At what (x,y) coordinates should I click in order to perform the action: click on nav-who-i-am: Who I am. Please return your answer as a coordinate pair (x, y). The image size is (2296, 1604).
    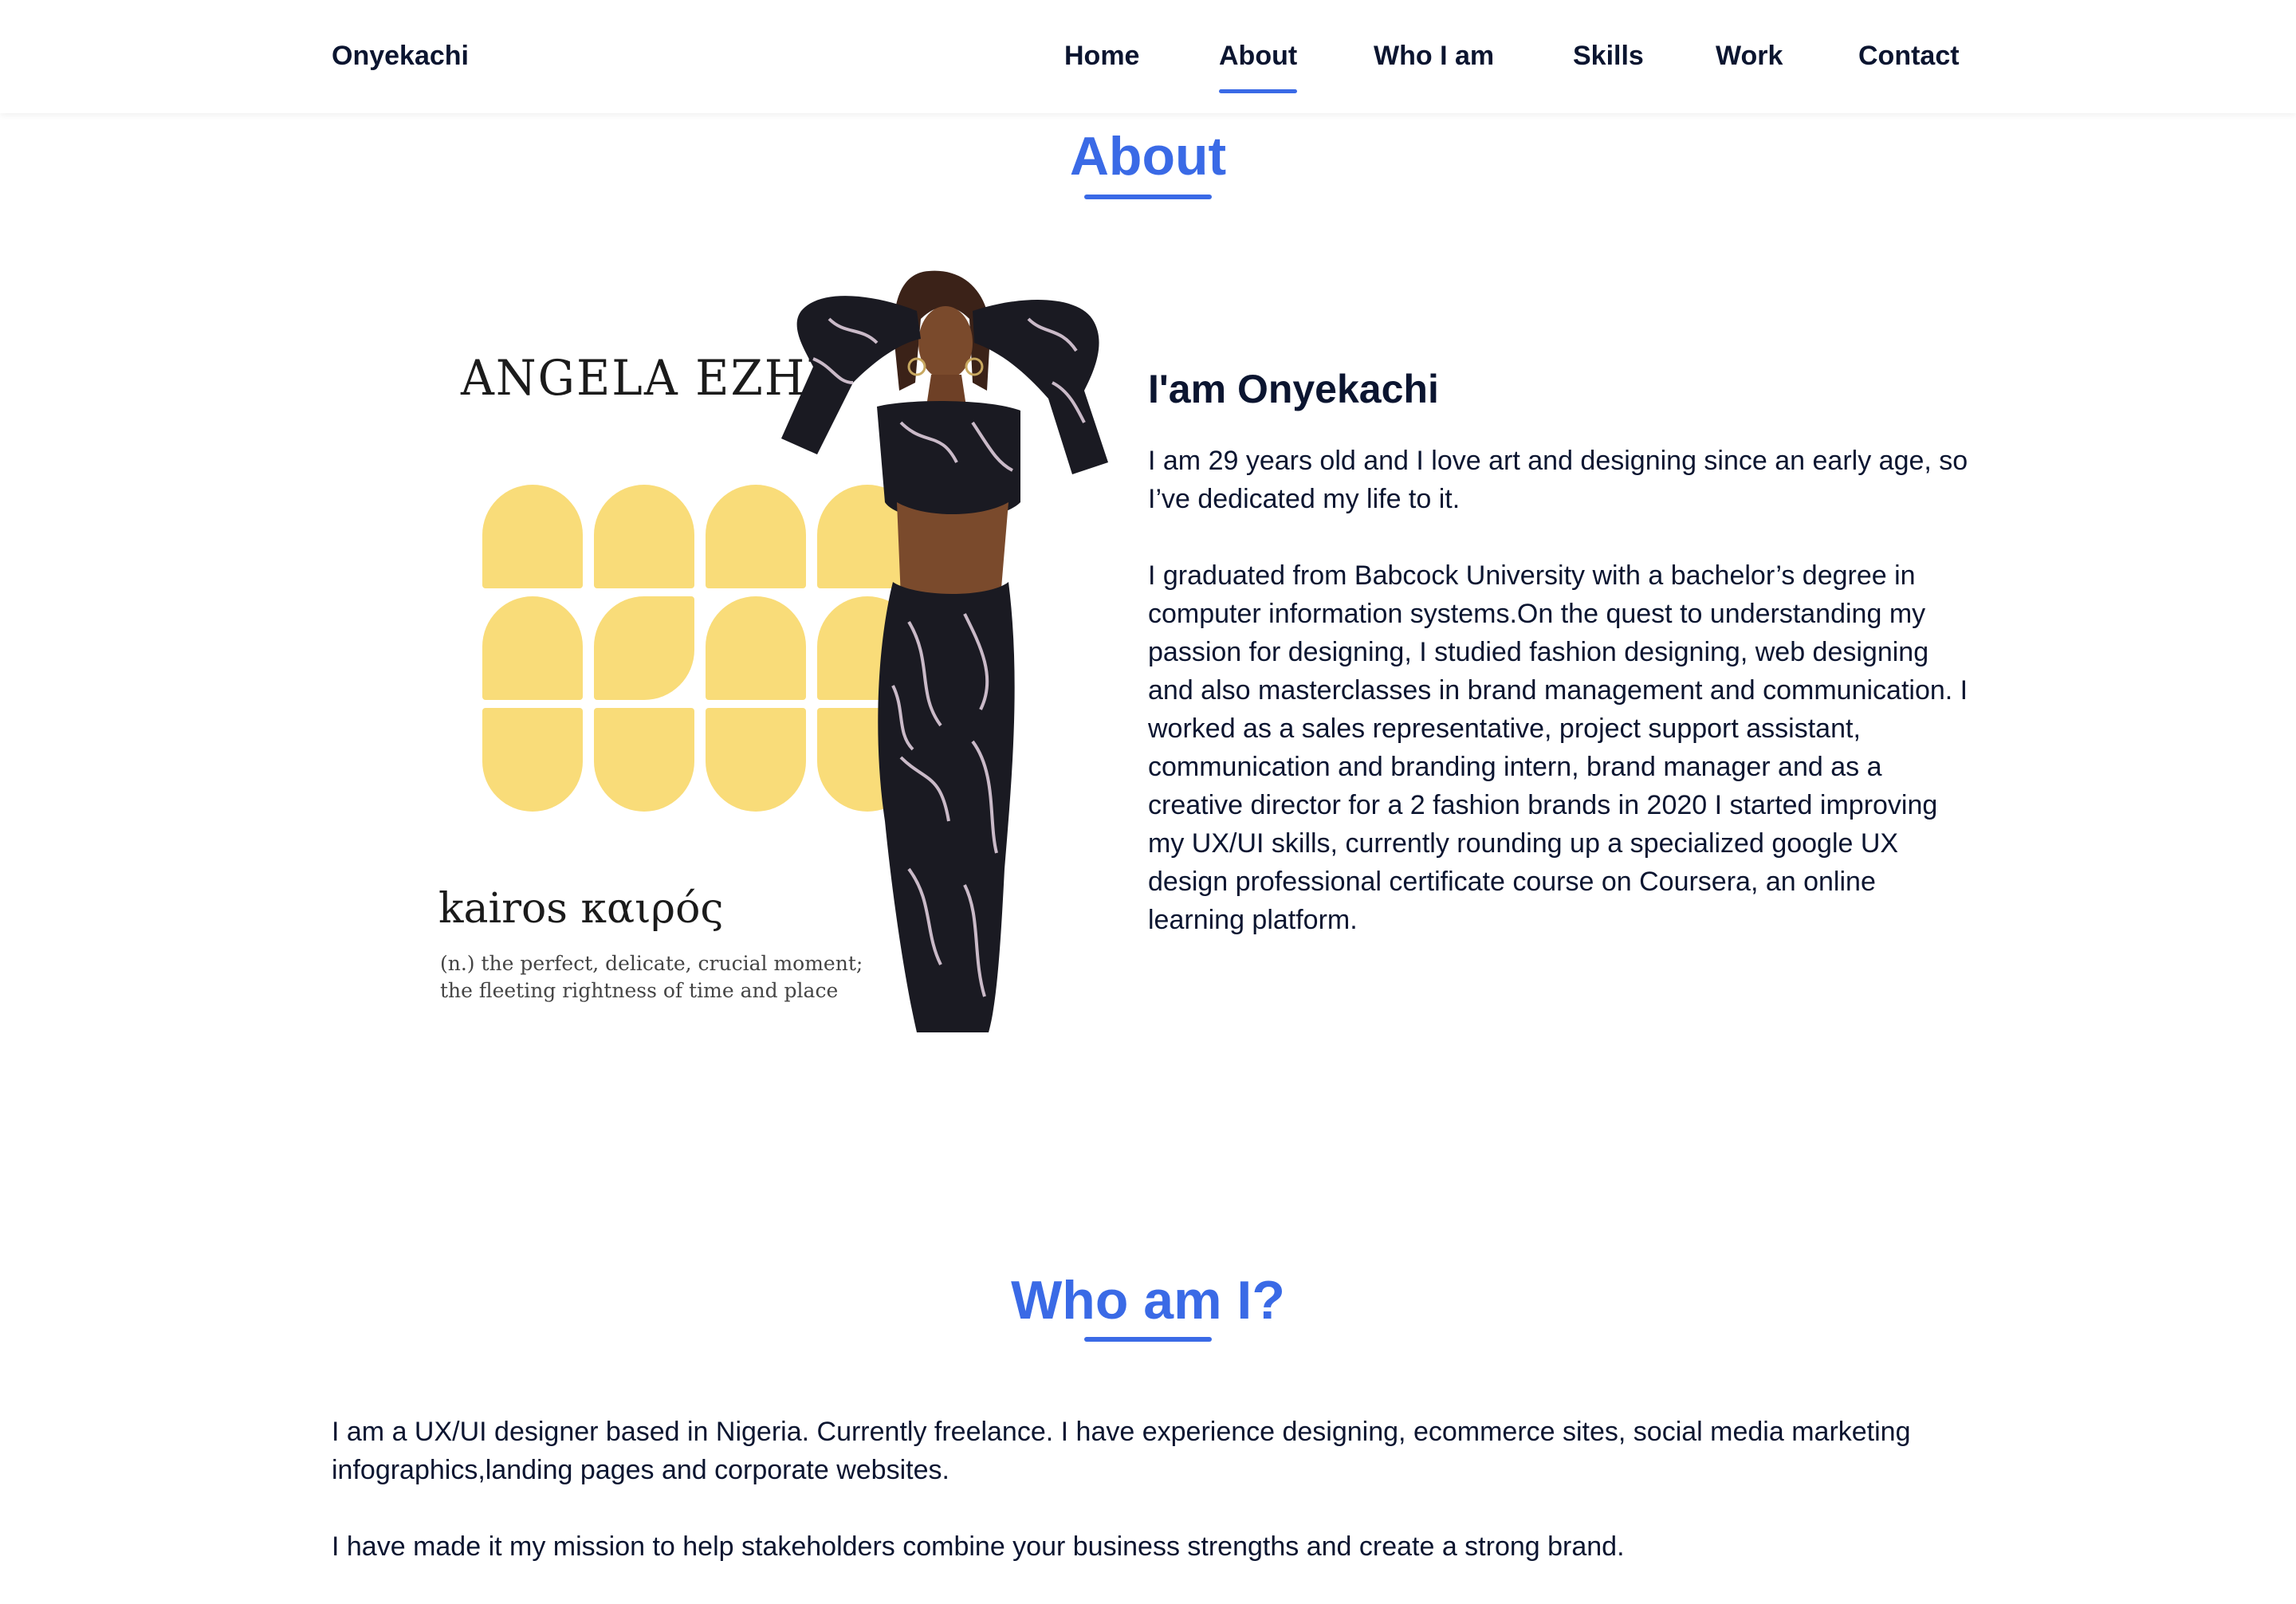
    Looking at the image, I should click on (1434, 55).